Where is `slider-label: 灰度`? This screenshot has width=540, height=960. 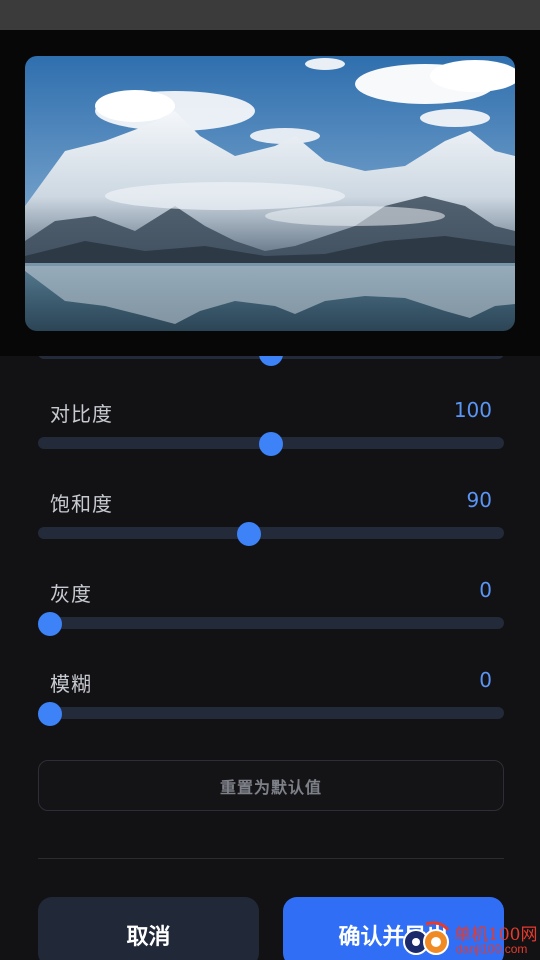 slider-label: 灰度 is located at coordinates (71, 594).